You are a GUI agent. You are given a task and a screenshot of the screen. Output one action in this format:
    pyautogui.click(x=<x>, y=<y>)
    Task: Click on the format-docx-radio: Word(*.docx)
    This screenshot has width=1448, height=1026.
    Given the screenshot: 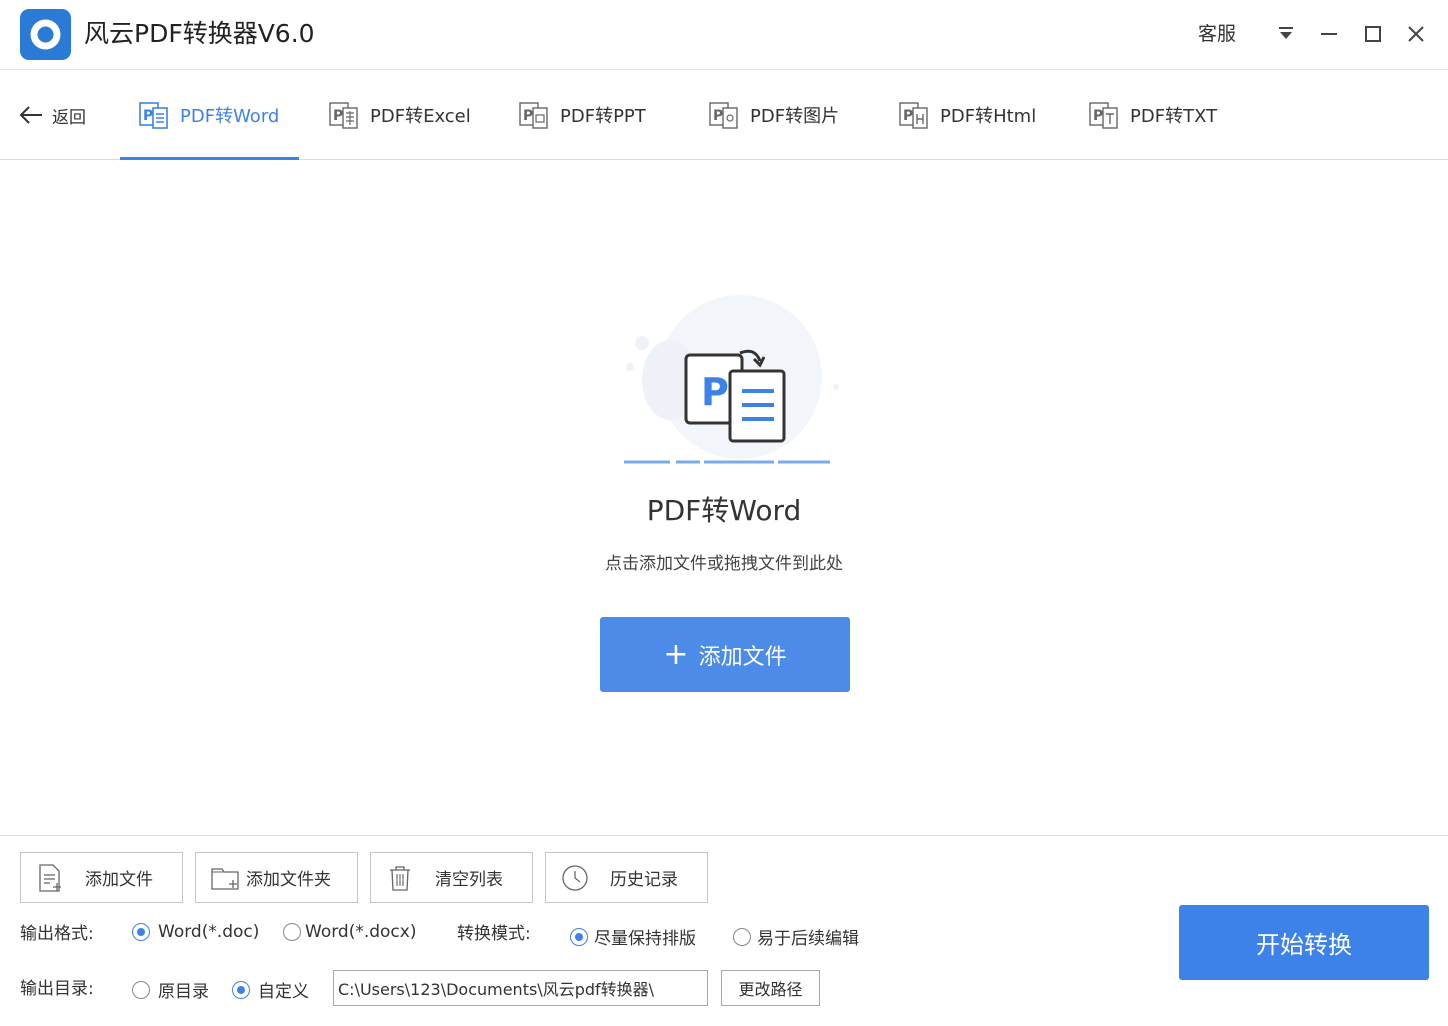 What is the action you would take?
    pyautogui.click(x=349, y=932)
    